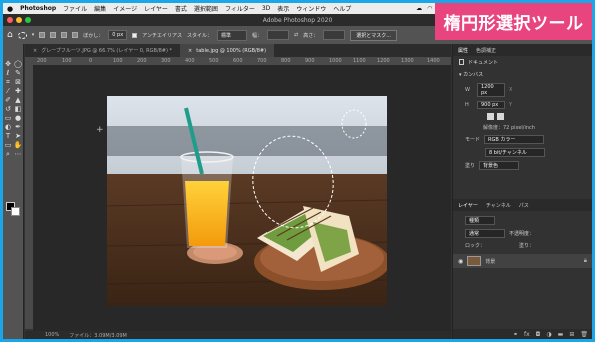  I want to click on pen-tool-icon: ✒, so click(18, 127).